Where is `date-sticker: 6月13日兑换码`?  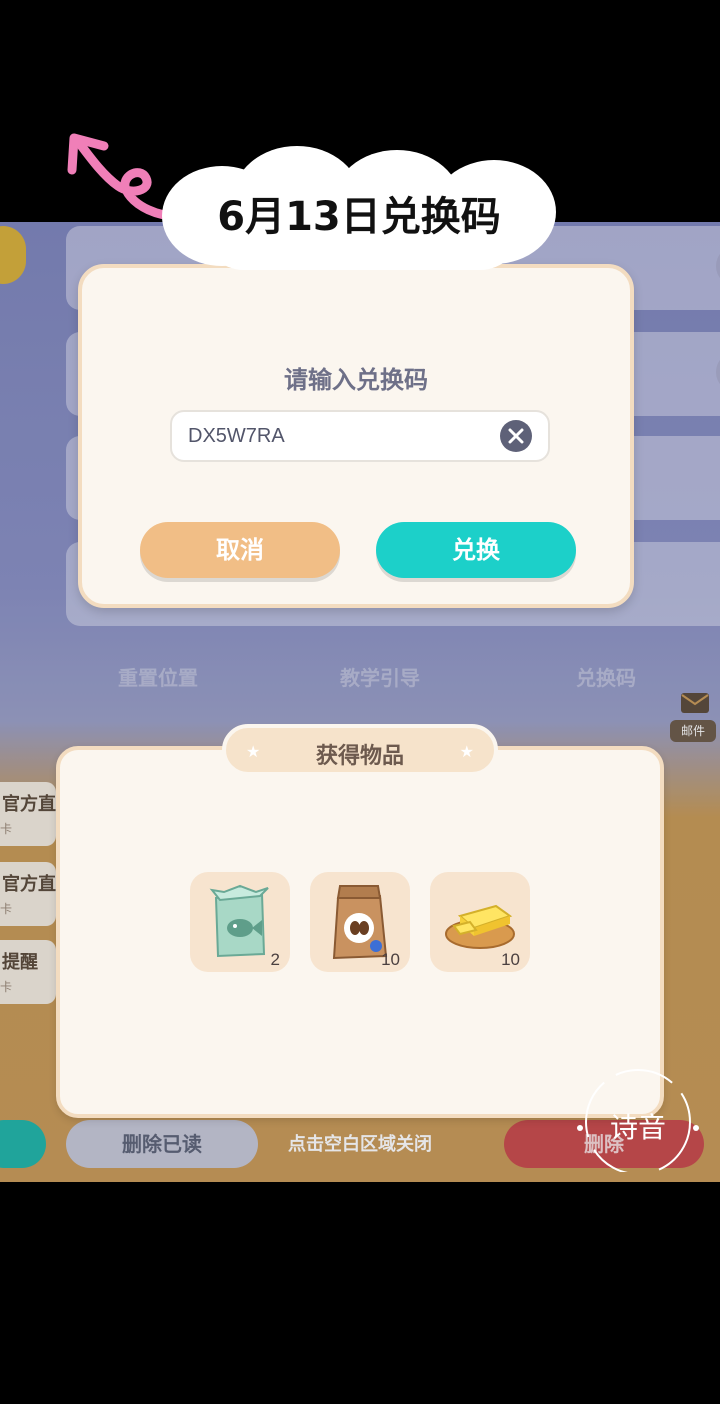 date-sticker: 6月13日兑换码 is located at coordinates (359, 208).